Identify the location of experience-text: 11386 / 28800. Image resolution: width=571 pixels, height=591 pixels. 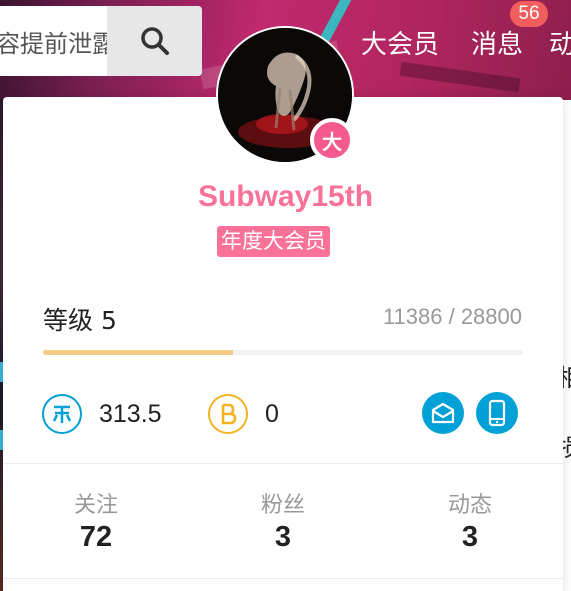
(452, 316).